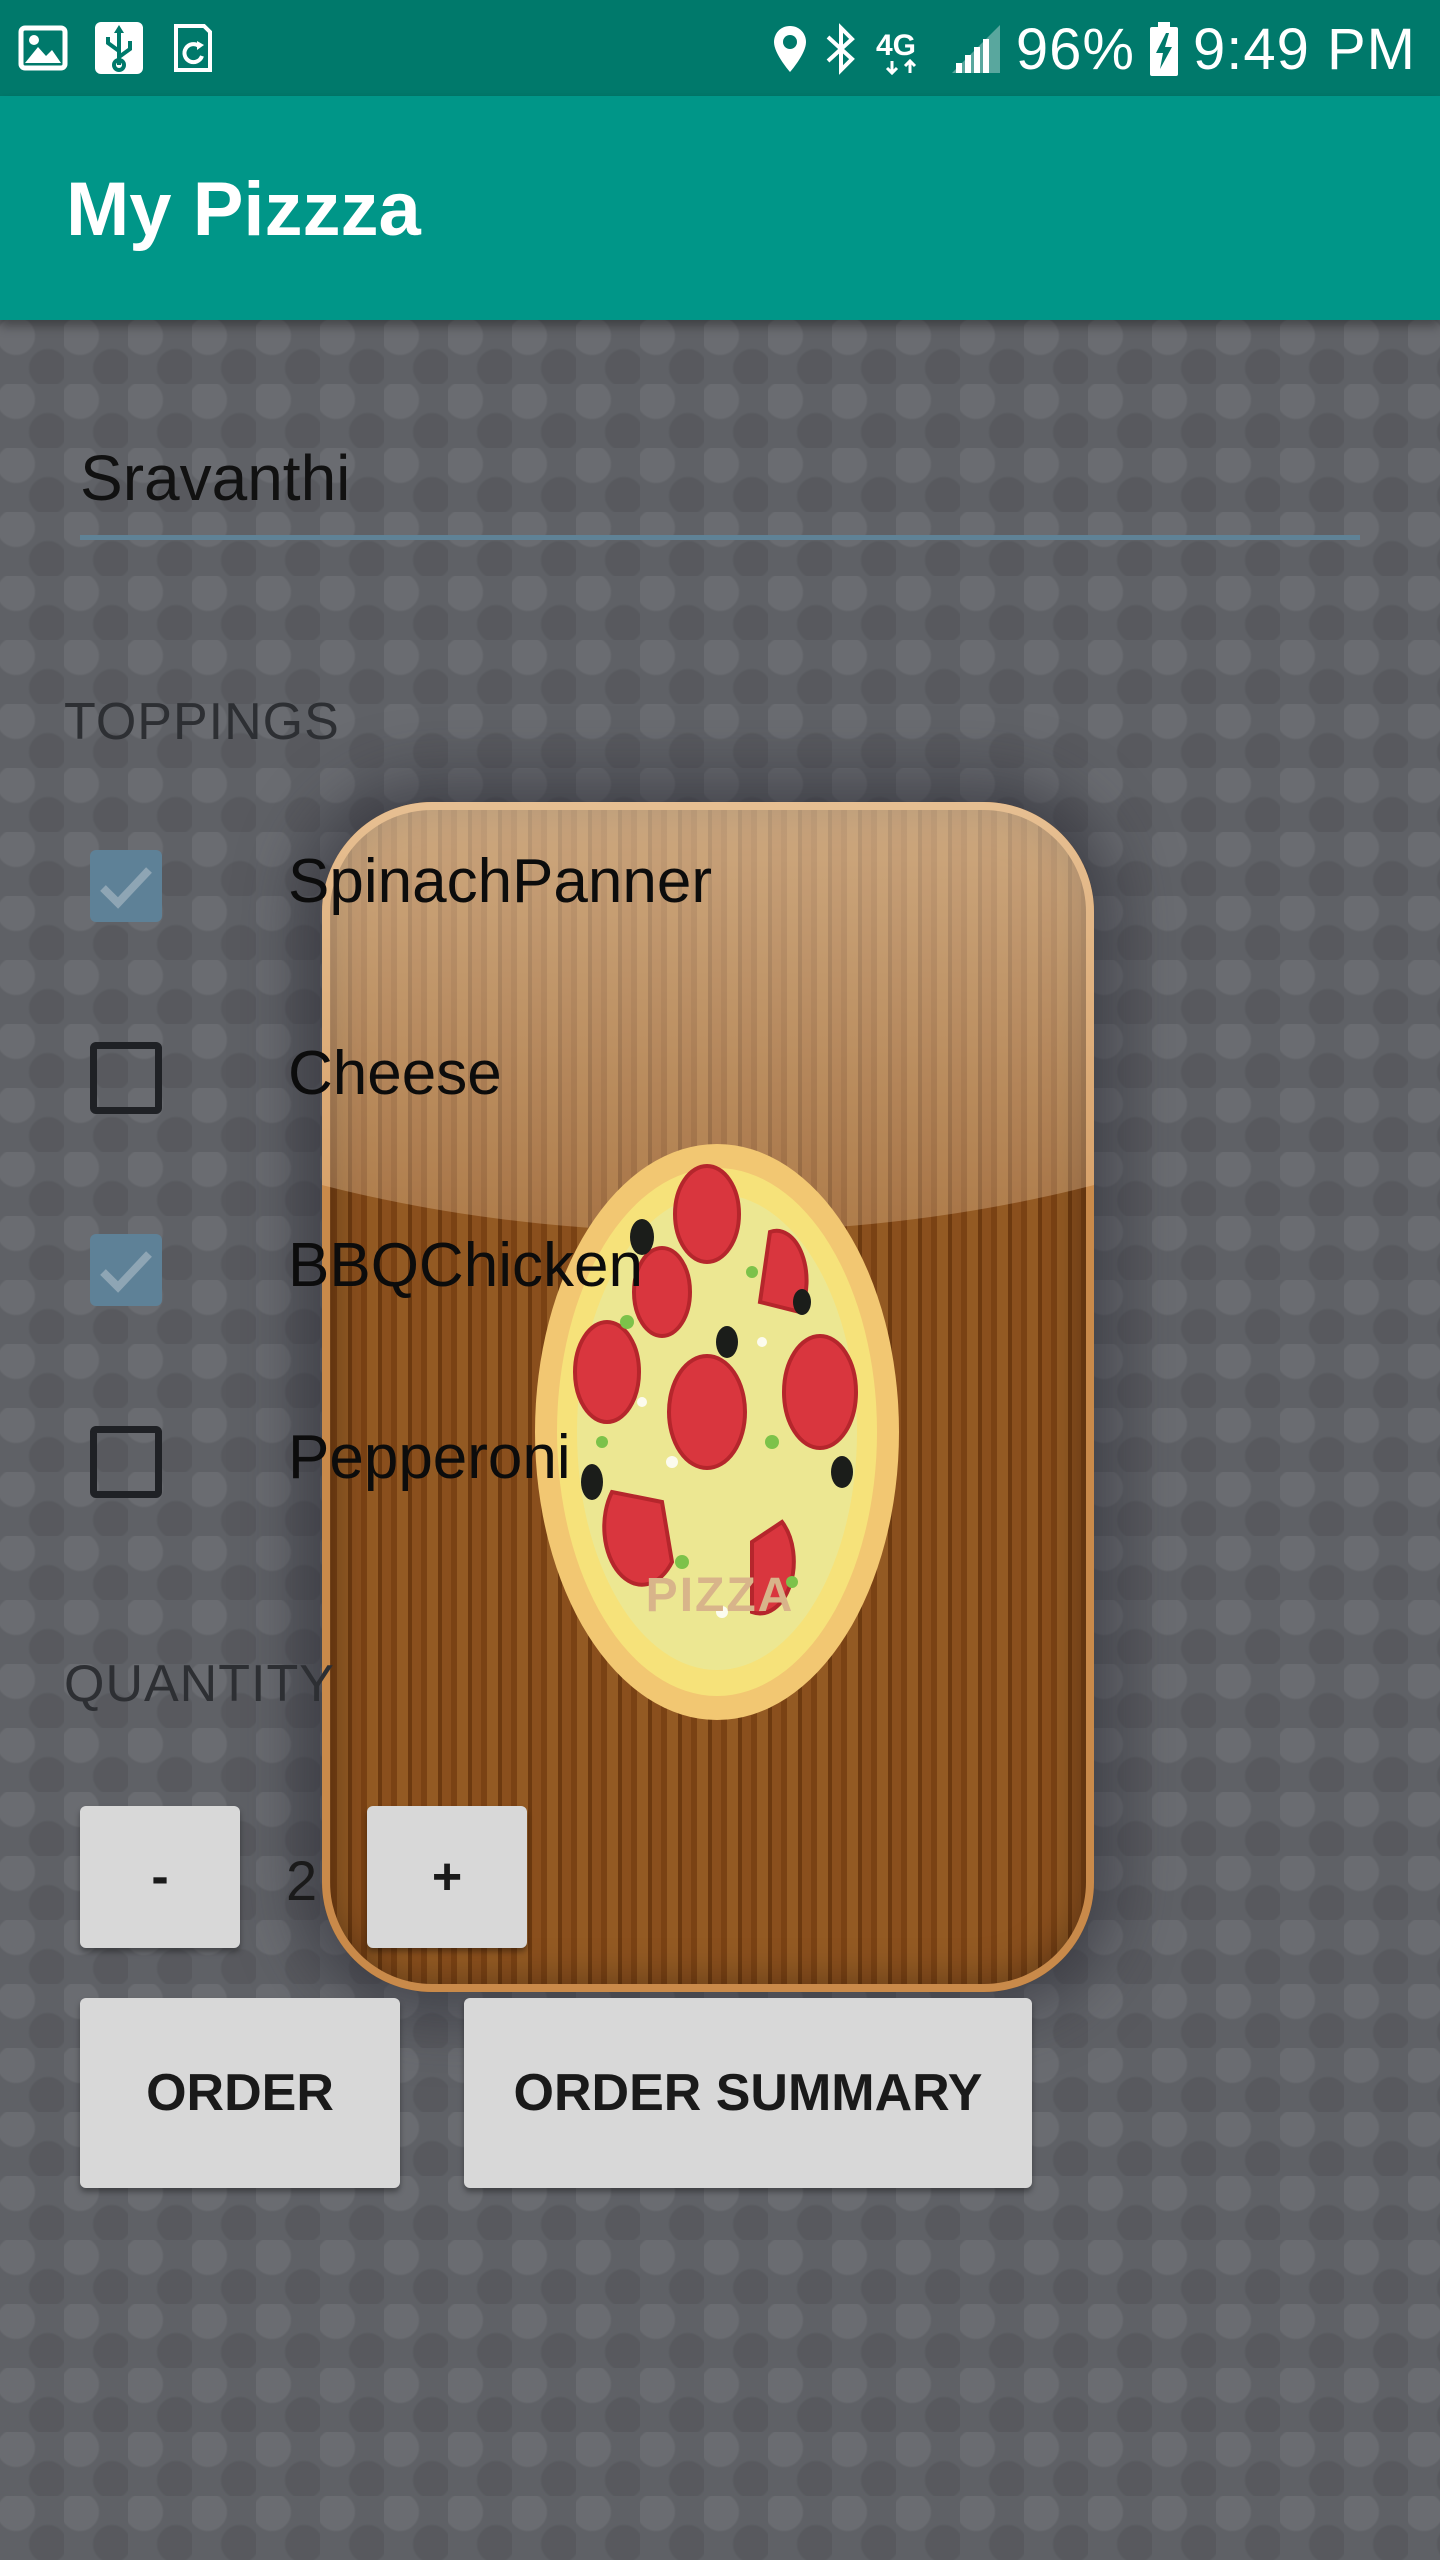  Describe the element at coordinates (975, 49) in the screenshot. I see `signal-icon` at that location.